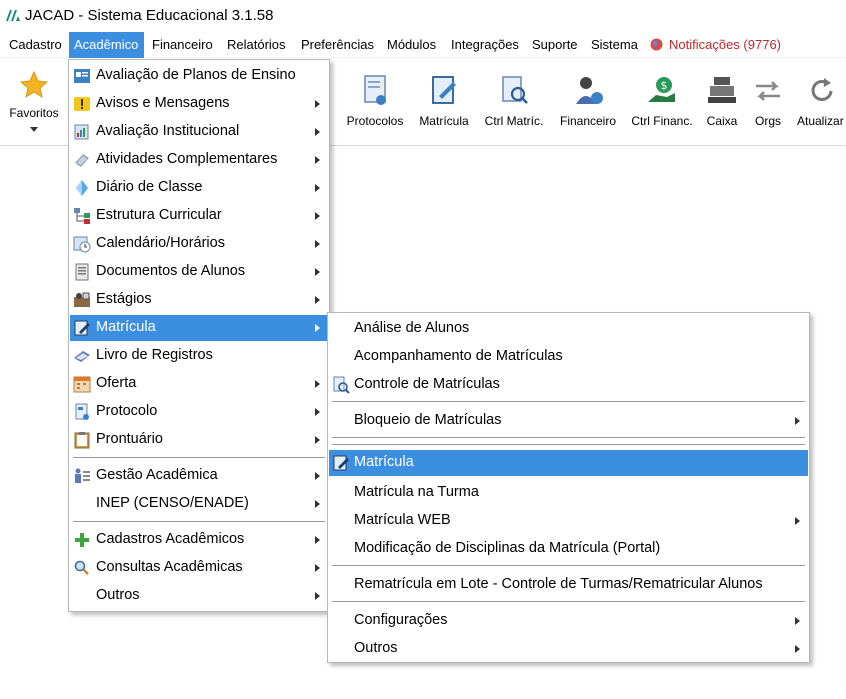  I want to click on toolbar-atualizar: Atualizar, so click(820, 102).